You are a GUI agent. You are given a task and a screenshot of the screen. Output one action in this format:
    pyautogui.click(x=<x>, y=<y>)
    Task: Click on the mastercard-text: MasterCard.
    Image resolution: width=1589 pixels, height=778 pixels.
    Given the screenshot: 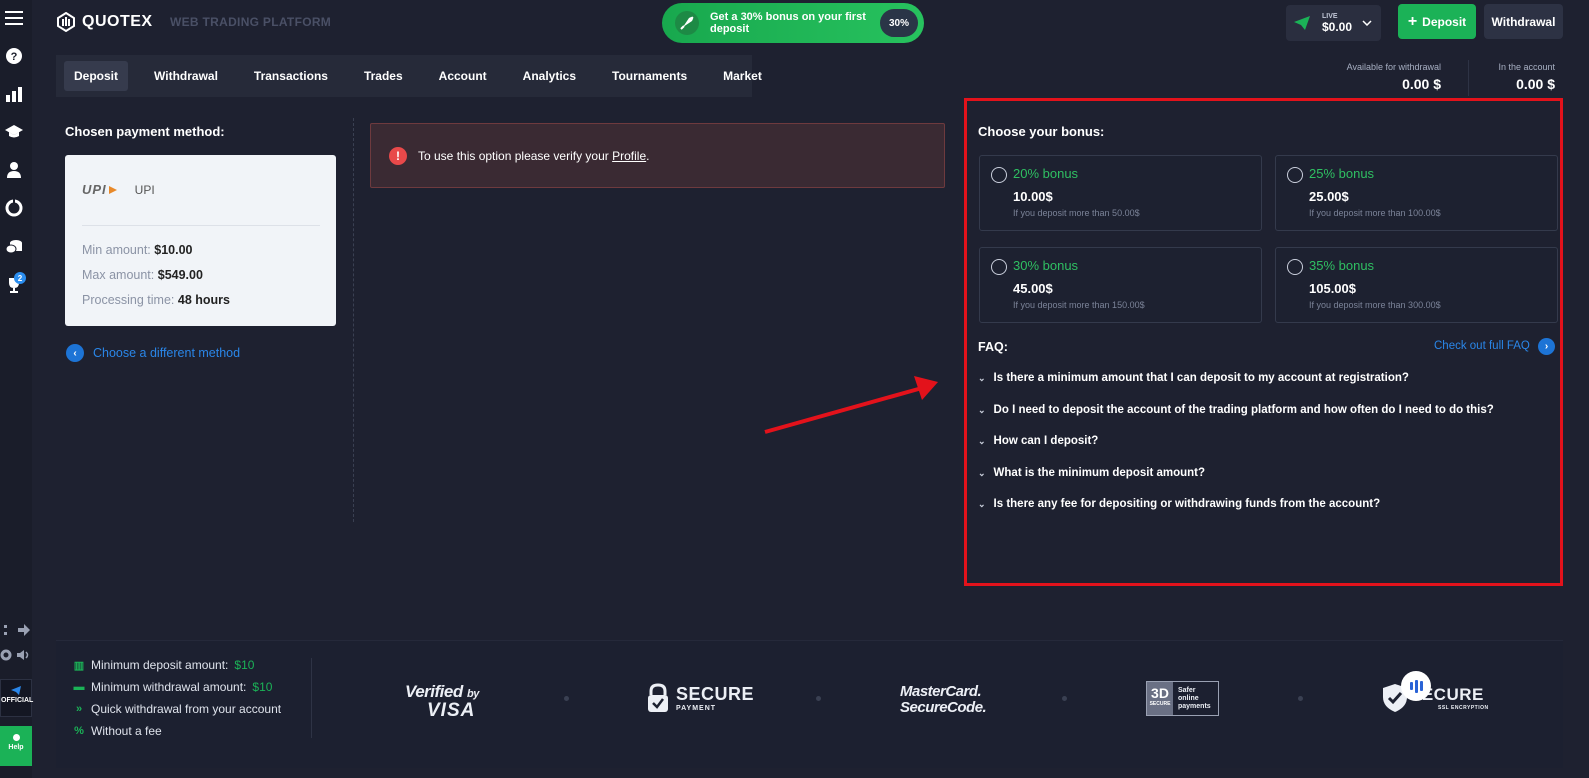 What is the action you would take?
    pyautogui.click(x=941, y=691)
    